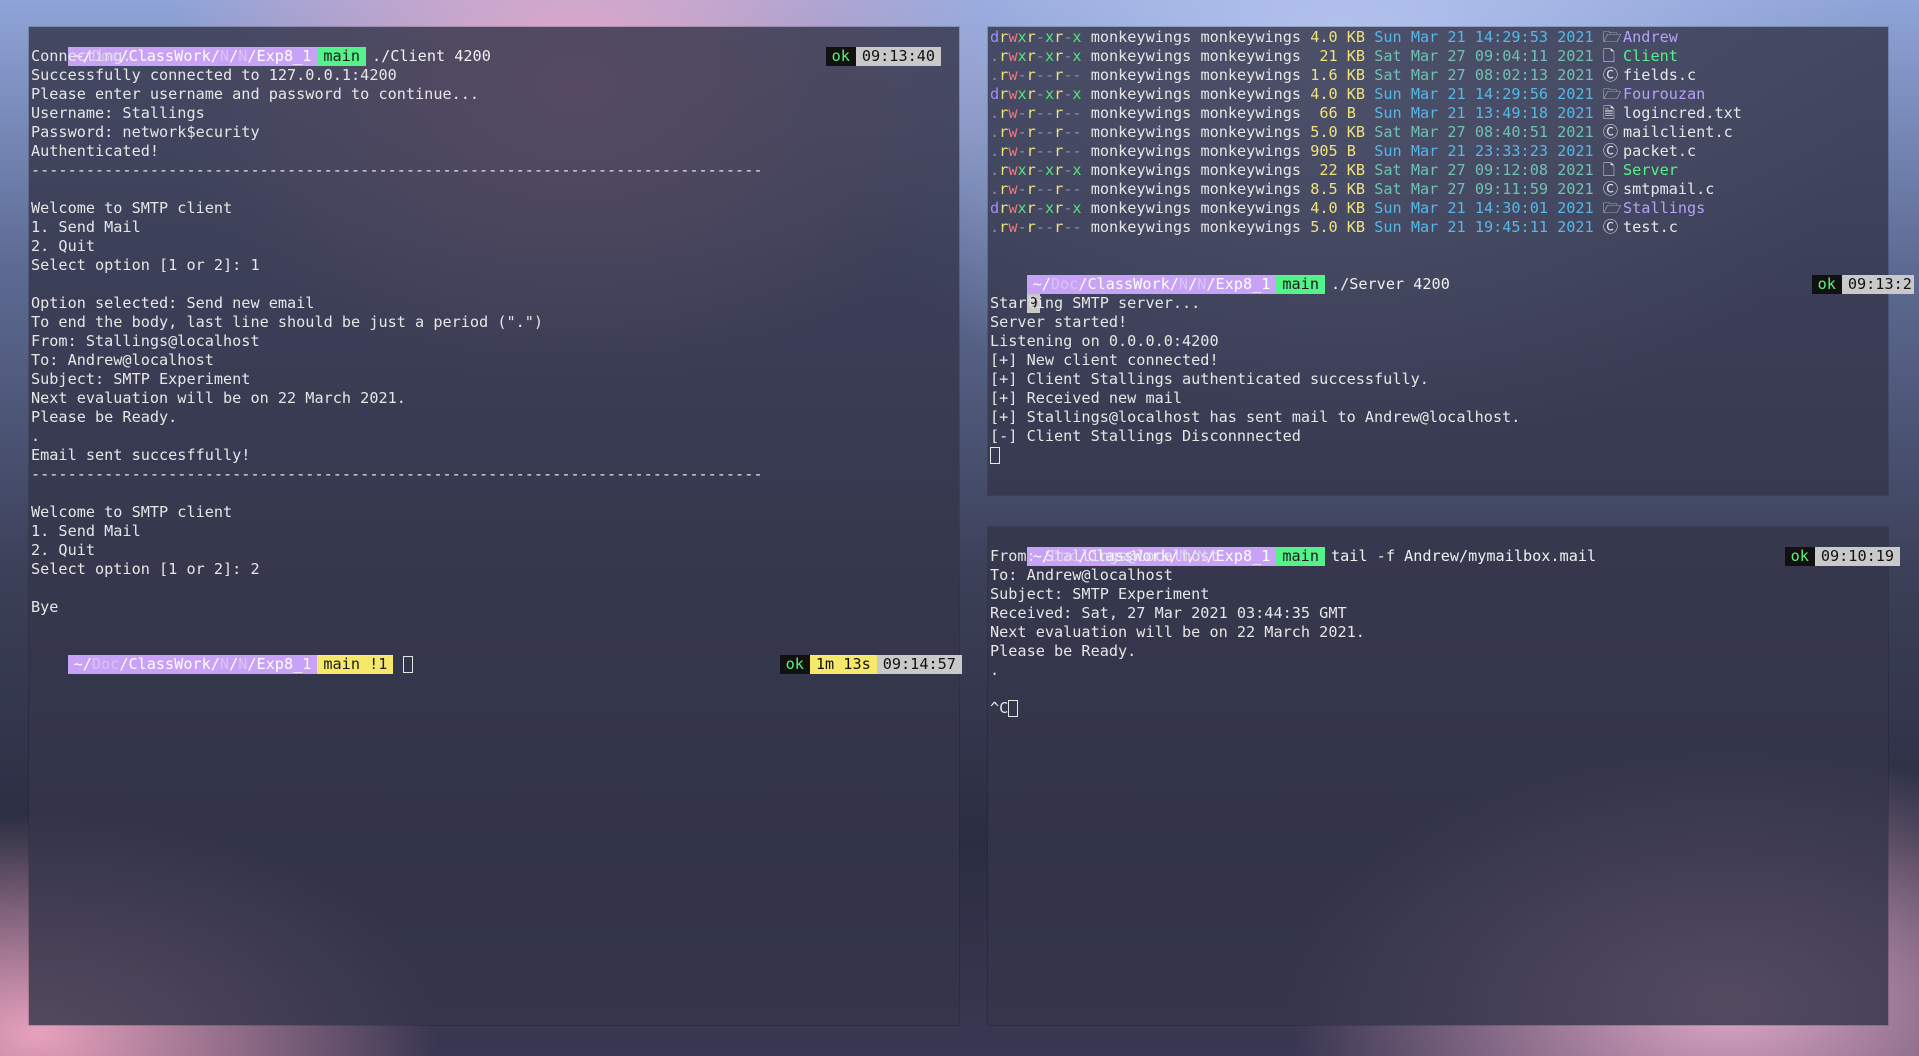  What do you see at coordinates (1059, 322) in the screenshot?
I see `server-output-line: Server started!` at bounding box center [1059, 322].